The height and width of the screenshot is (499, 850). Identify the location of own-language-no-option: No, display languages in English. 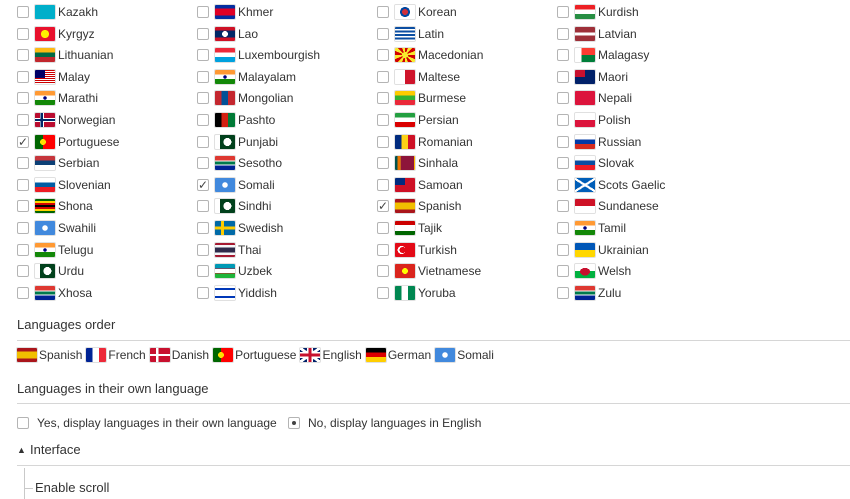
(384, 423).